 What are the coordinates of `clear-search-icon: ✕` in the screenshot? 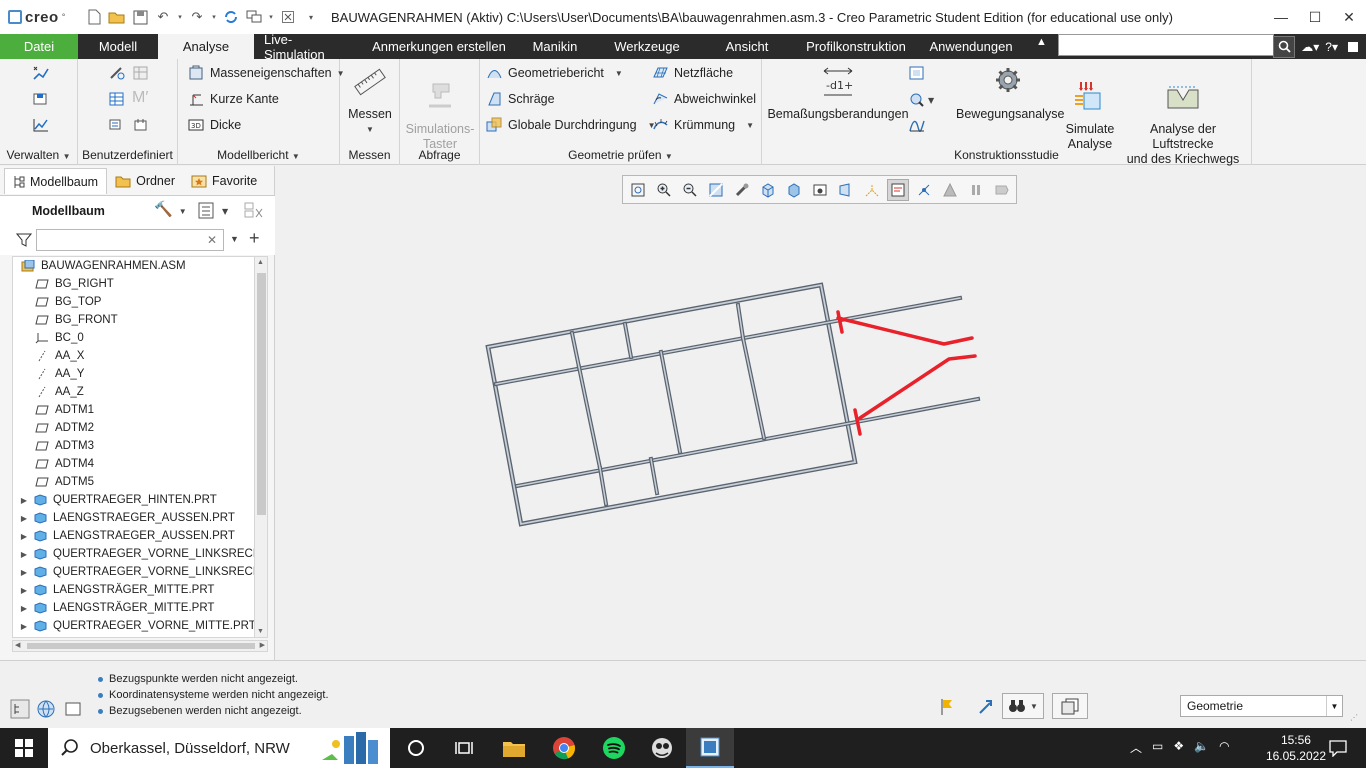 It's located at (212, 240).